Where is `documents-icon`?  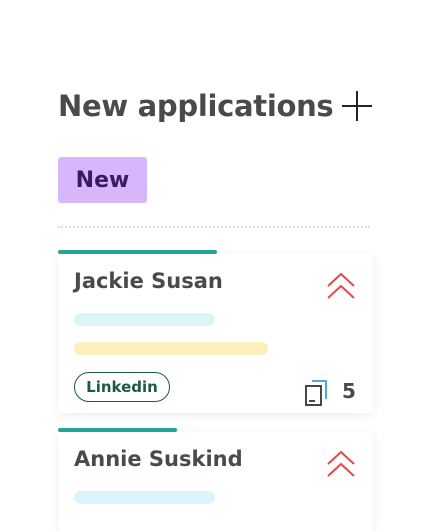 documents-icon is located at coordinates (316, 393).